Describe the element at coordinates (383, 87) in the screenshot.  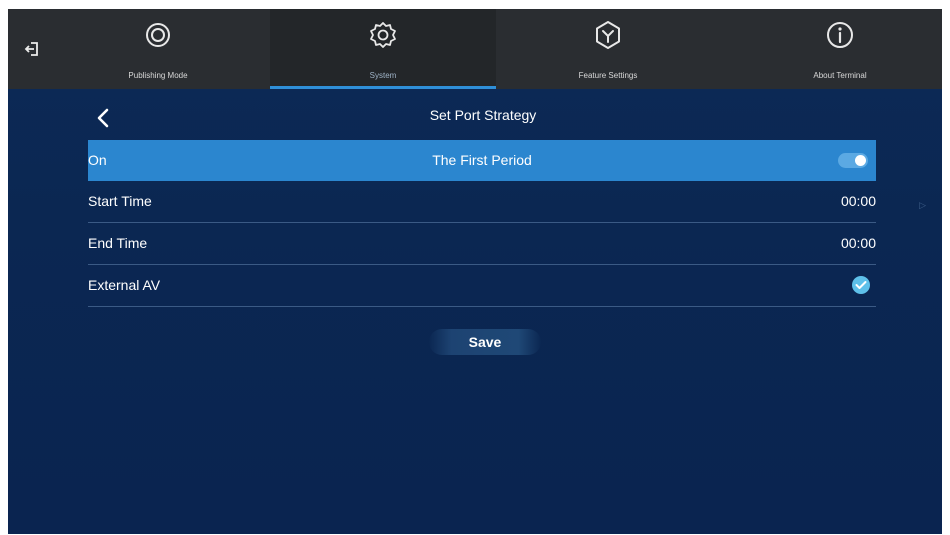
I see `active-tab-indicator` at that location.